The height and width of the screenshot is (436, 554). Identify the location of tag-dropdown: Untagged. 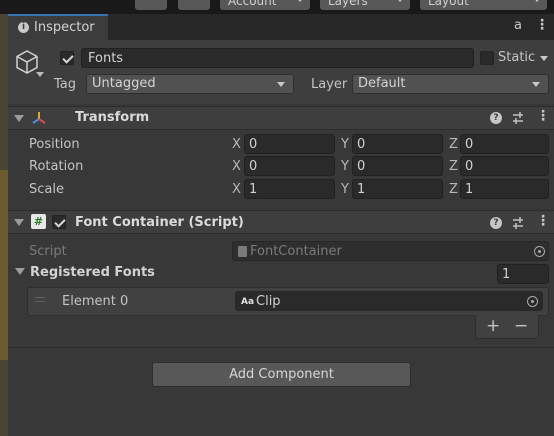
(190, 84).